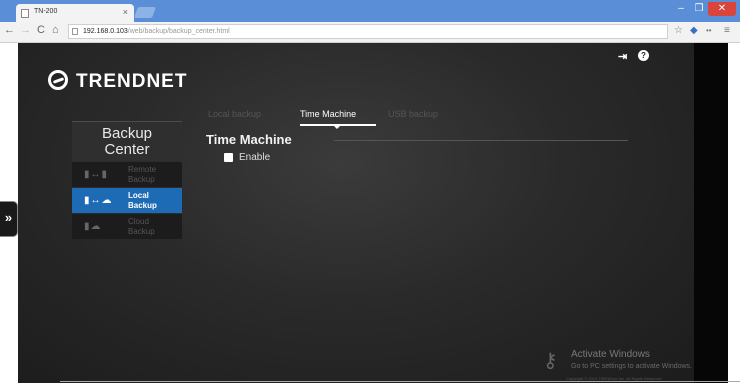  I want to click on tab-usb-backup: USB backup, so click(413, 114).